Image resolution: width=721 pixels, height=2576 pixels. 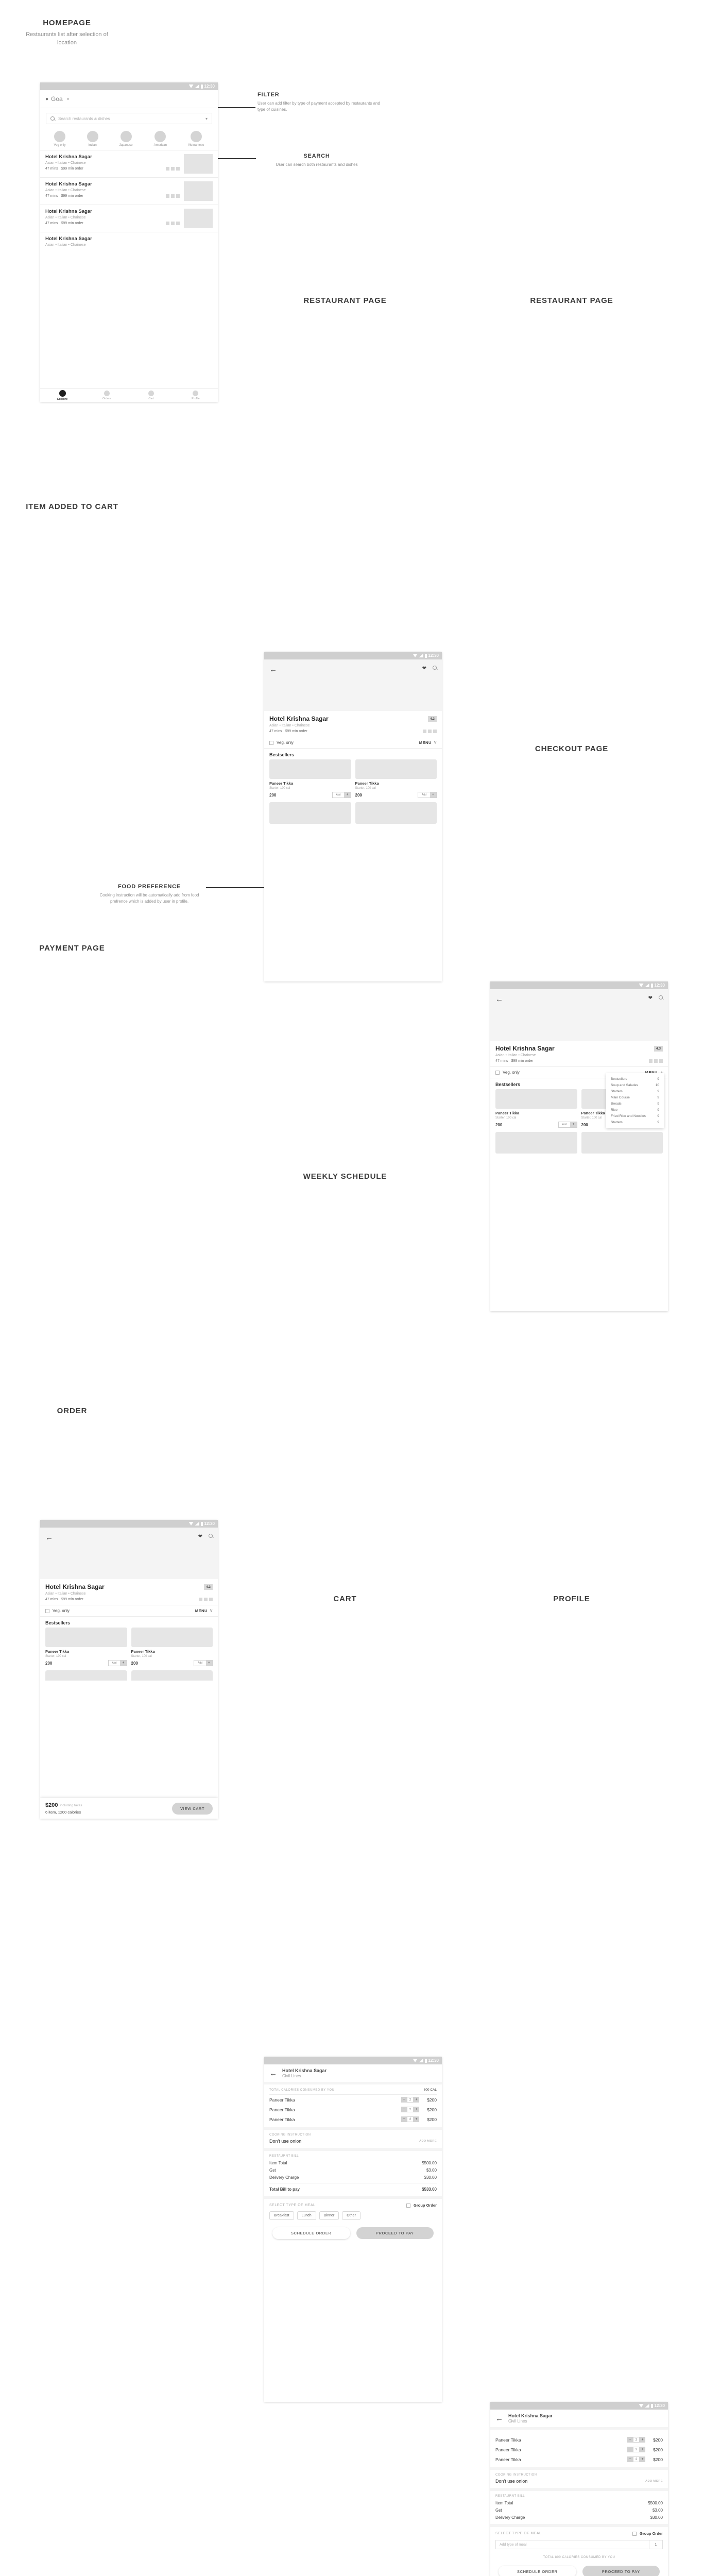 What do you see at coordinates (114, 1663) in the screenshot?
I see `add-label: Add` at bounding box center [114, 1663].